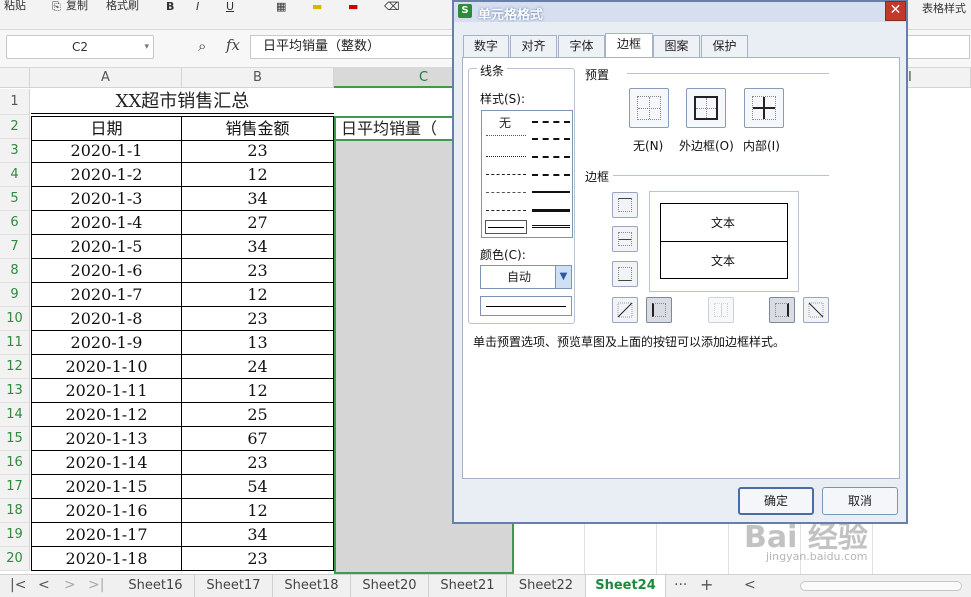 Image resolution: width=971 pixels, height=597 pixels. I want to click on horizontal-scrollbar, so click(881, 586).